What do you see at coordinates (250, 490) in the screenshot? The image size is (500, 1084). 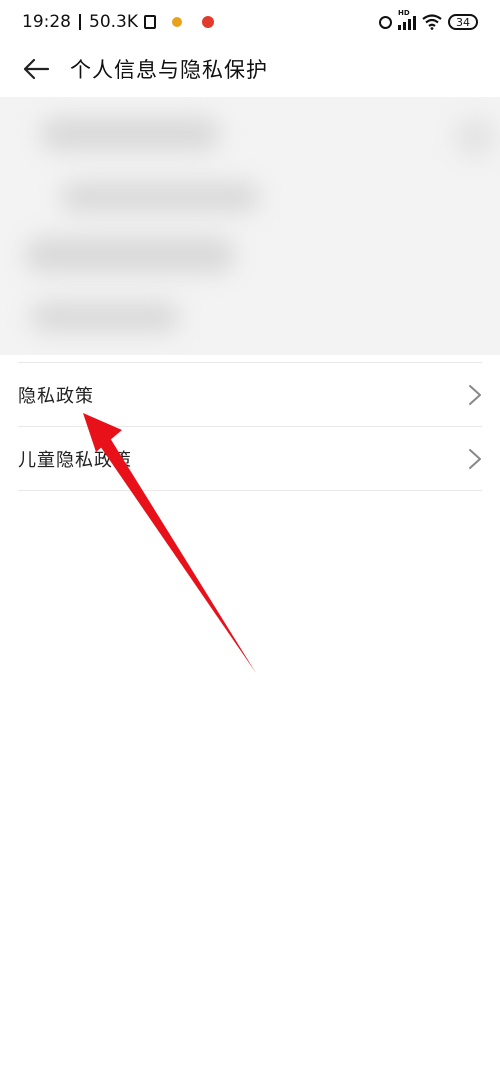 I see `divider` at bounding box center [250, 490].